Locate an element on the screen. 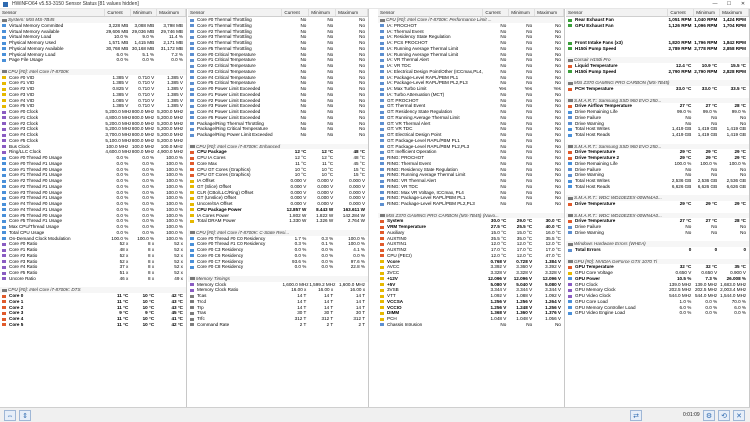 The width and height of the screenshot is (750, 422). sensor-row: Total Host Reads 6,626 GB 6,626 GB 6,626 GB is located at coordinates (657, 187).